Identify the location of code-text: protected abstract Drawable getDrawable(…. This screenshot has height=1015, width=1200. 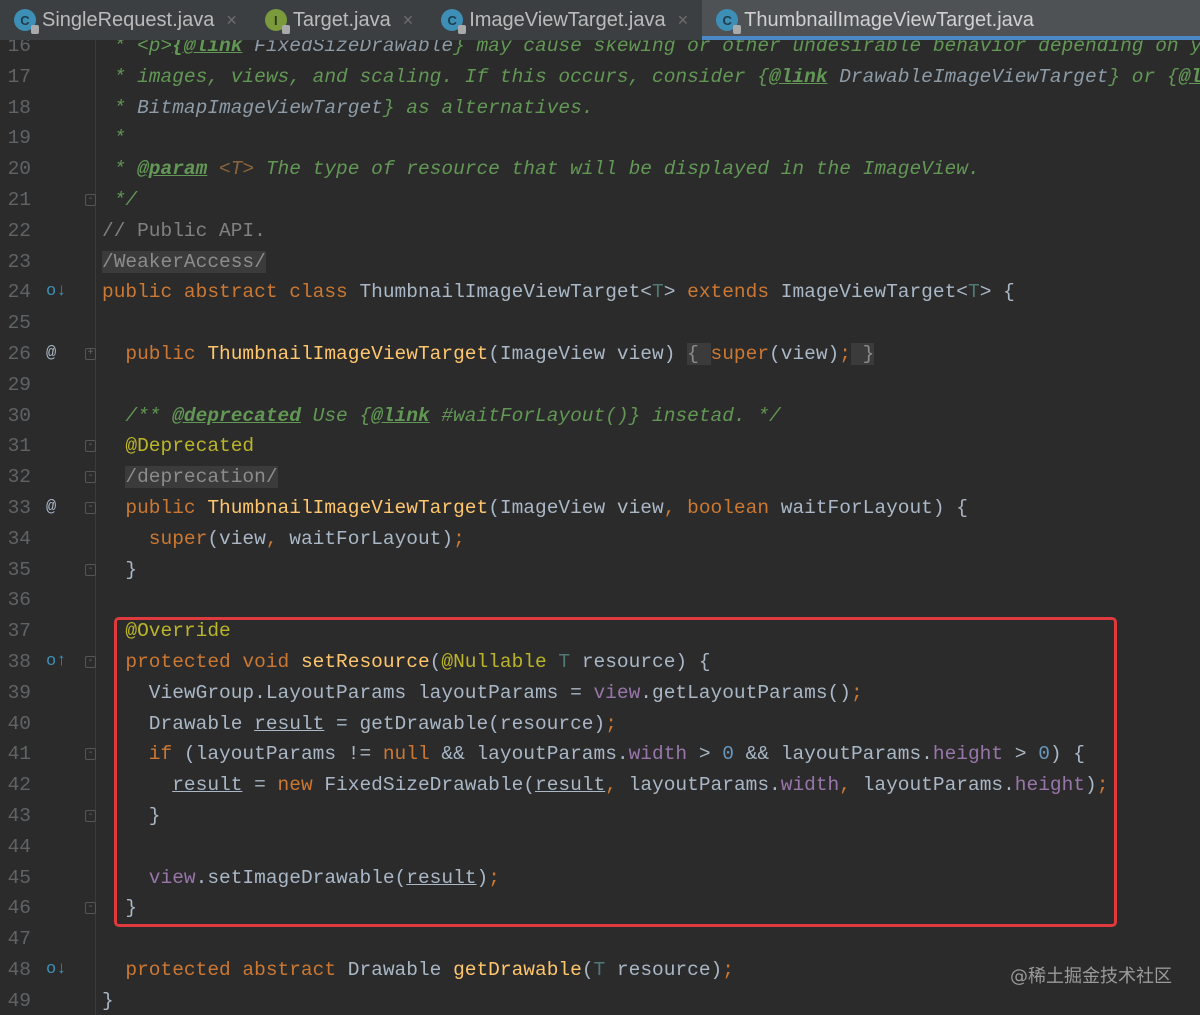
(418, 970).